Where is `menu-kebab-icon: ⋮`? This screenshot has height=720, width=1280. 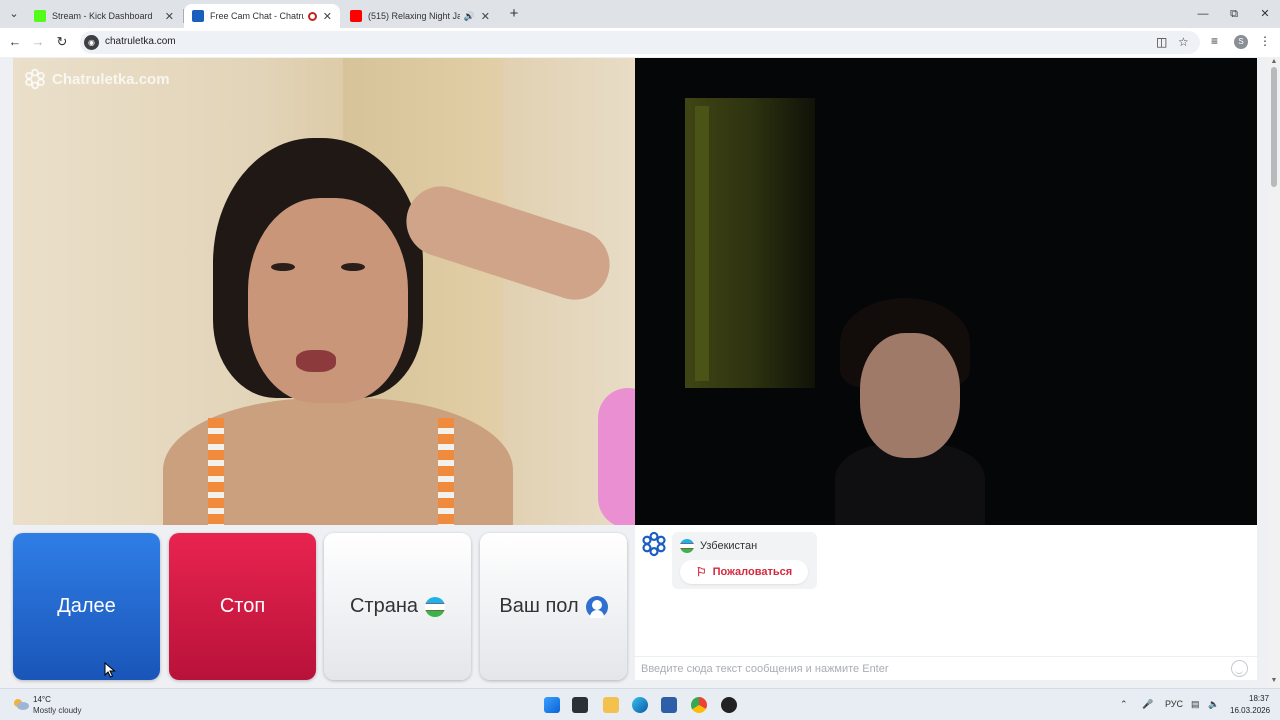
menu-kebab-icon: ⋮ is located at coordinates (1265, 41).